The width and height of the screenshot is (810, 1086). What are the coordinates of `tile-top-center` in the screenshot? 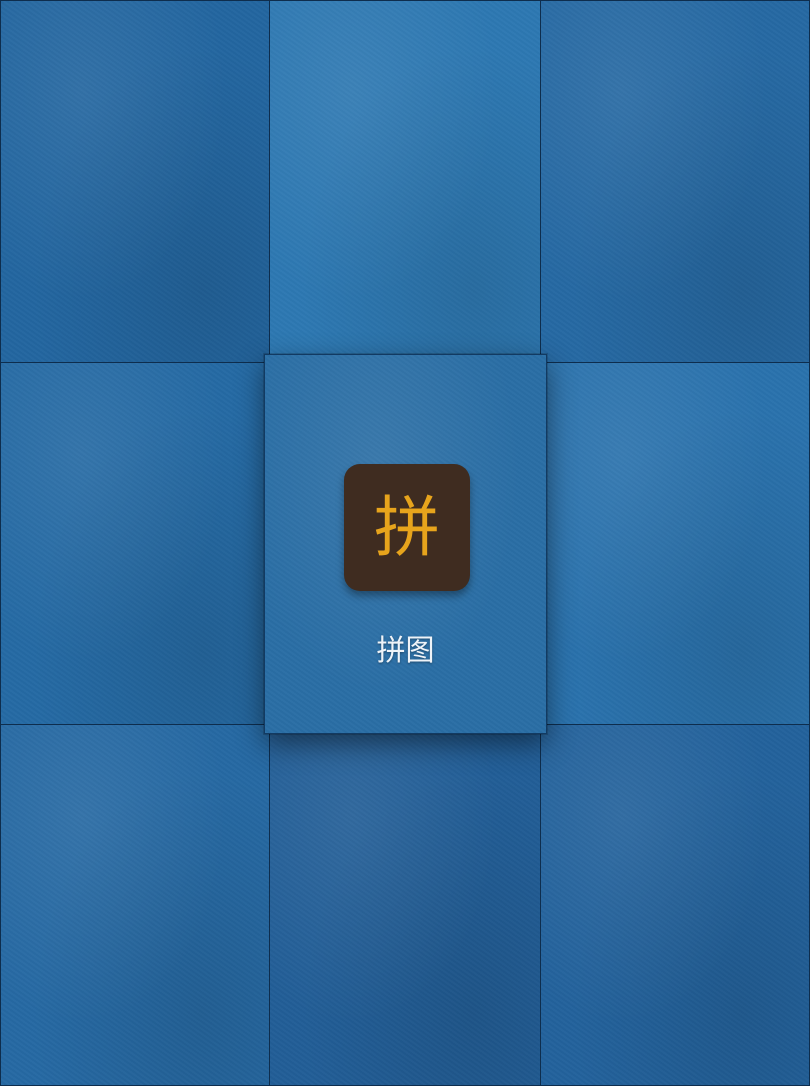 It's located at (405, 181).